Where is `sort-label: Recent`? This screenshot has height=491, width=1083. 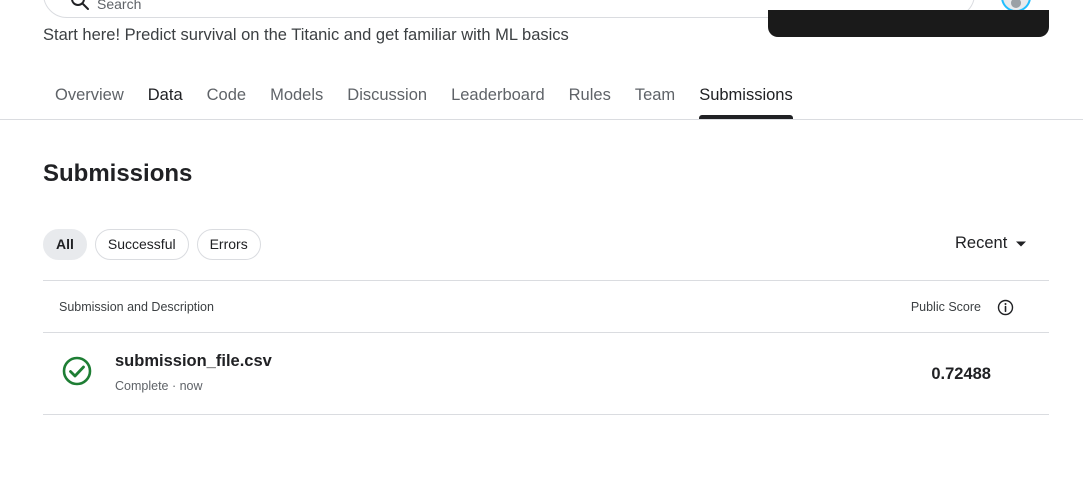
sort-label: Recent is located at coordinates (981, 243).